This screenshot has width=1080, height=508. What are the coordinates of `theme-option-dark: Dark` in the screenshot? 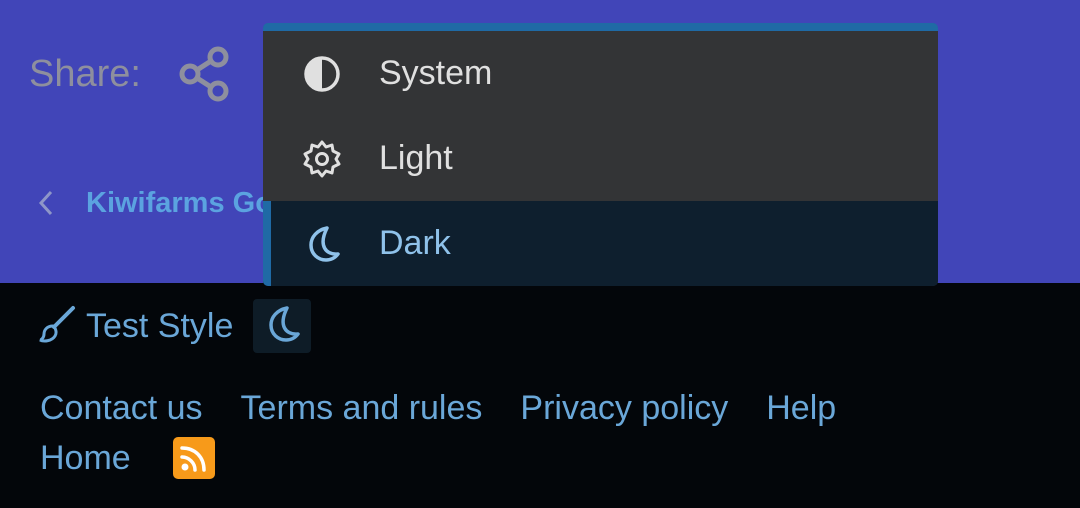 It's located at (600, 243).